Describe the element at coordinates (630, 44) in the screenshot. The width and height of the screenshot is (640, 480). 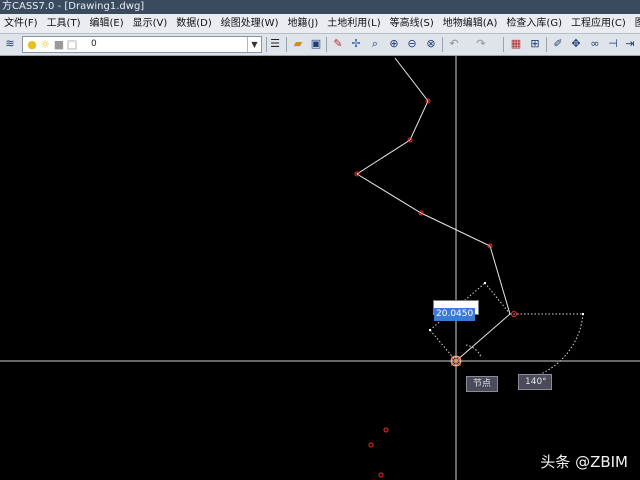
I see `extend-icon: ⇥` at that location.